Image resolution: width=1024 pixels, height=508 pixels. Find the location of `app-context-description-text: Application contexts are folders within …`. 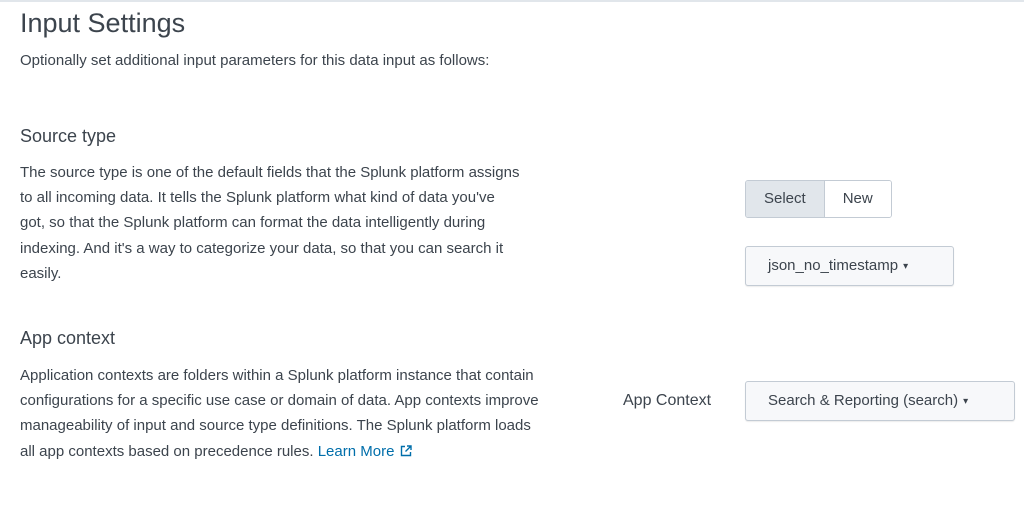

app-context-description-text: Application contexts are folders within … is located at coordinates (279, 413).